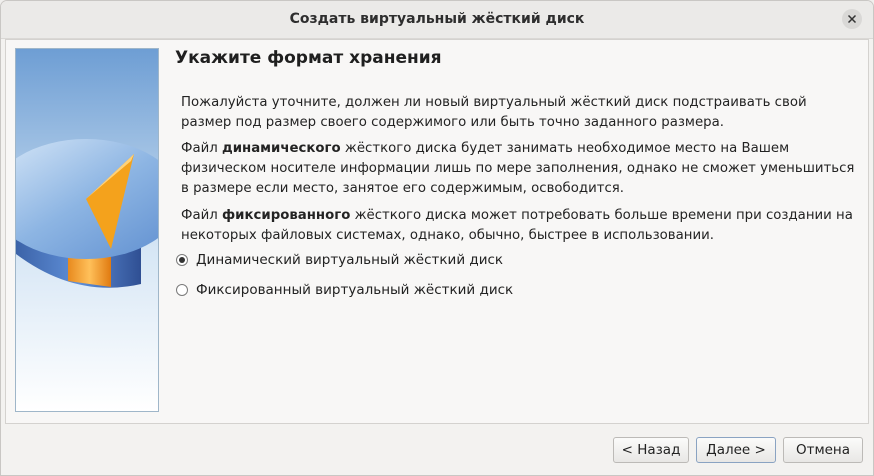 The width and height of the screenshot is (874, 476). I want to click on back-button: < Назад, so click(651, 450).